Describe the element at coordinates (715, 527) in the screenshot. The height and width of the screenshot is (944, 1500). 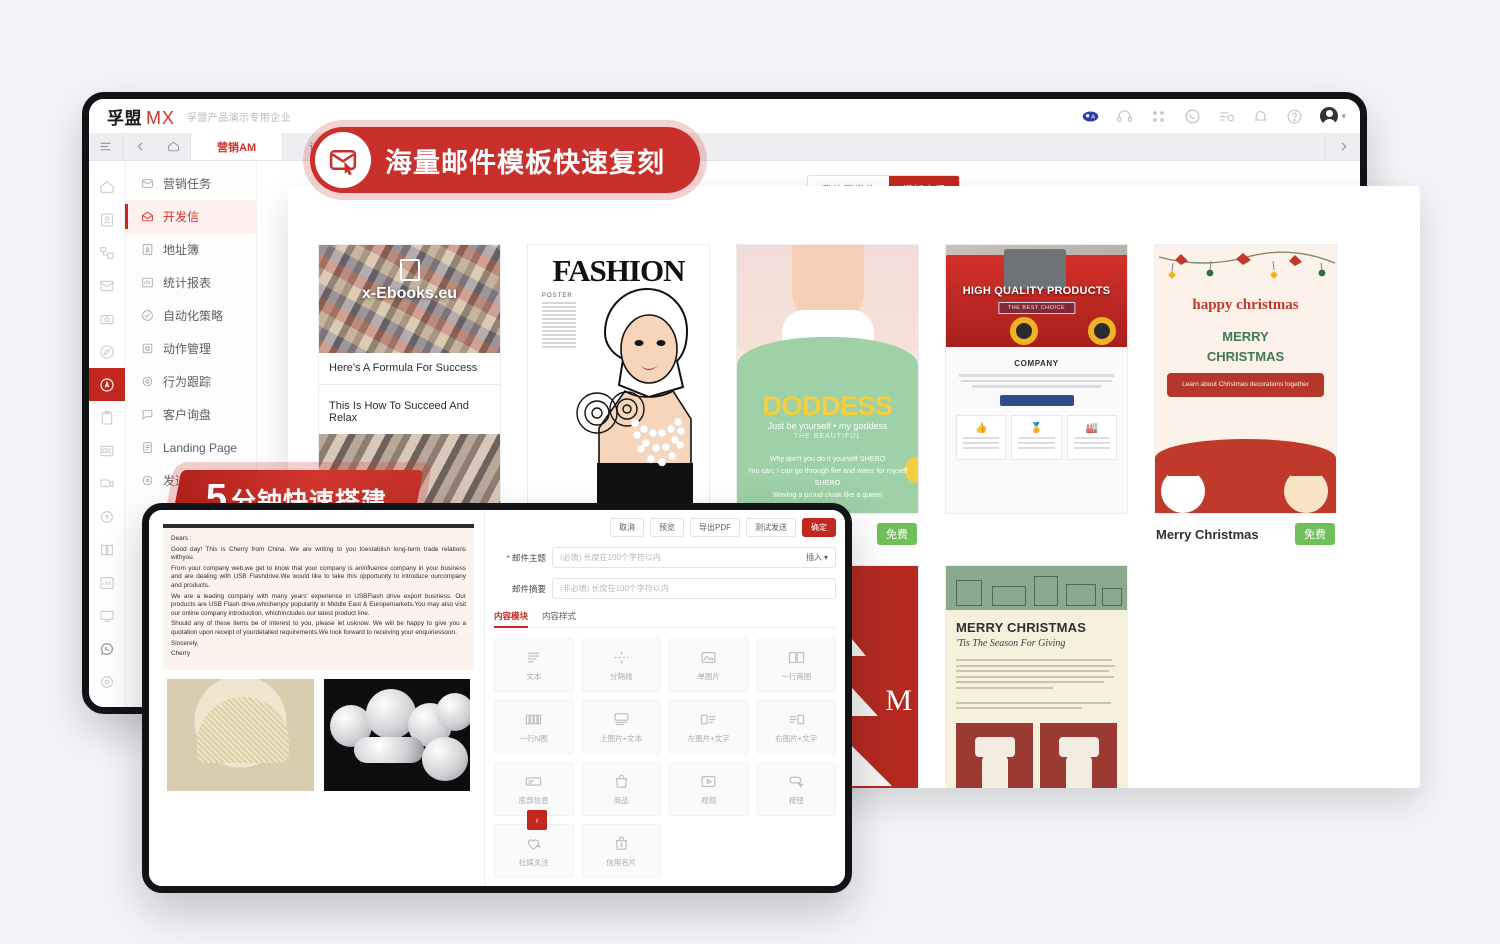
I see `export-pdf-button: 导出PDF` at that location.